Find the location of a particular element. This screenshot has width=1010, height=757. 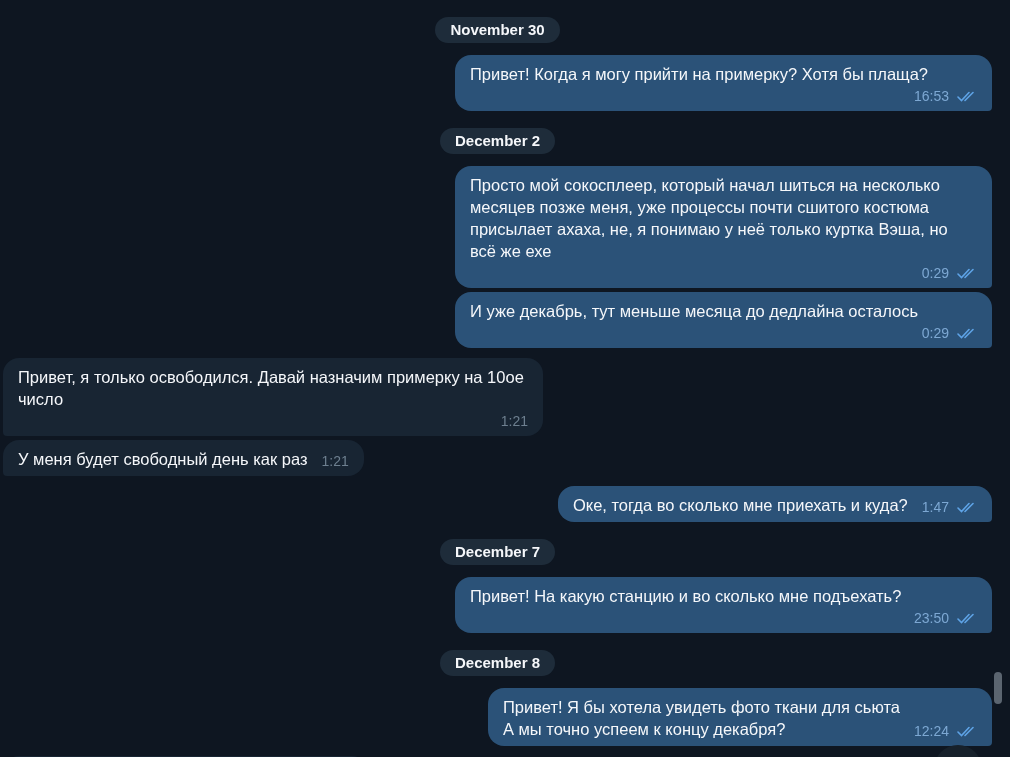

message-time: 1:47 is located at coordinates (935, 507).